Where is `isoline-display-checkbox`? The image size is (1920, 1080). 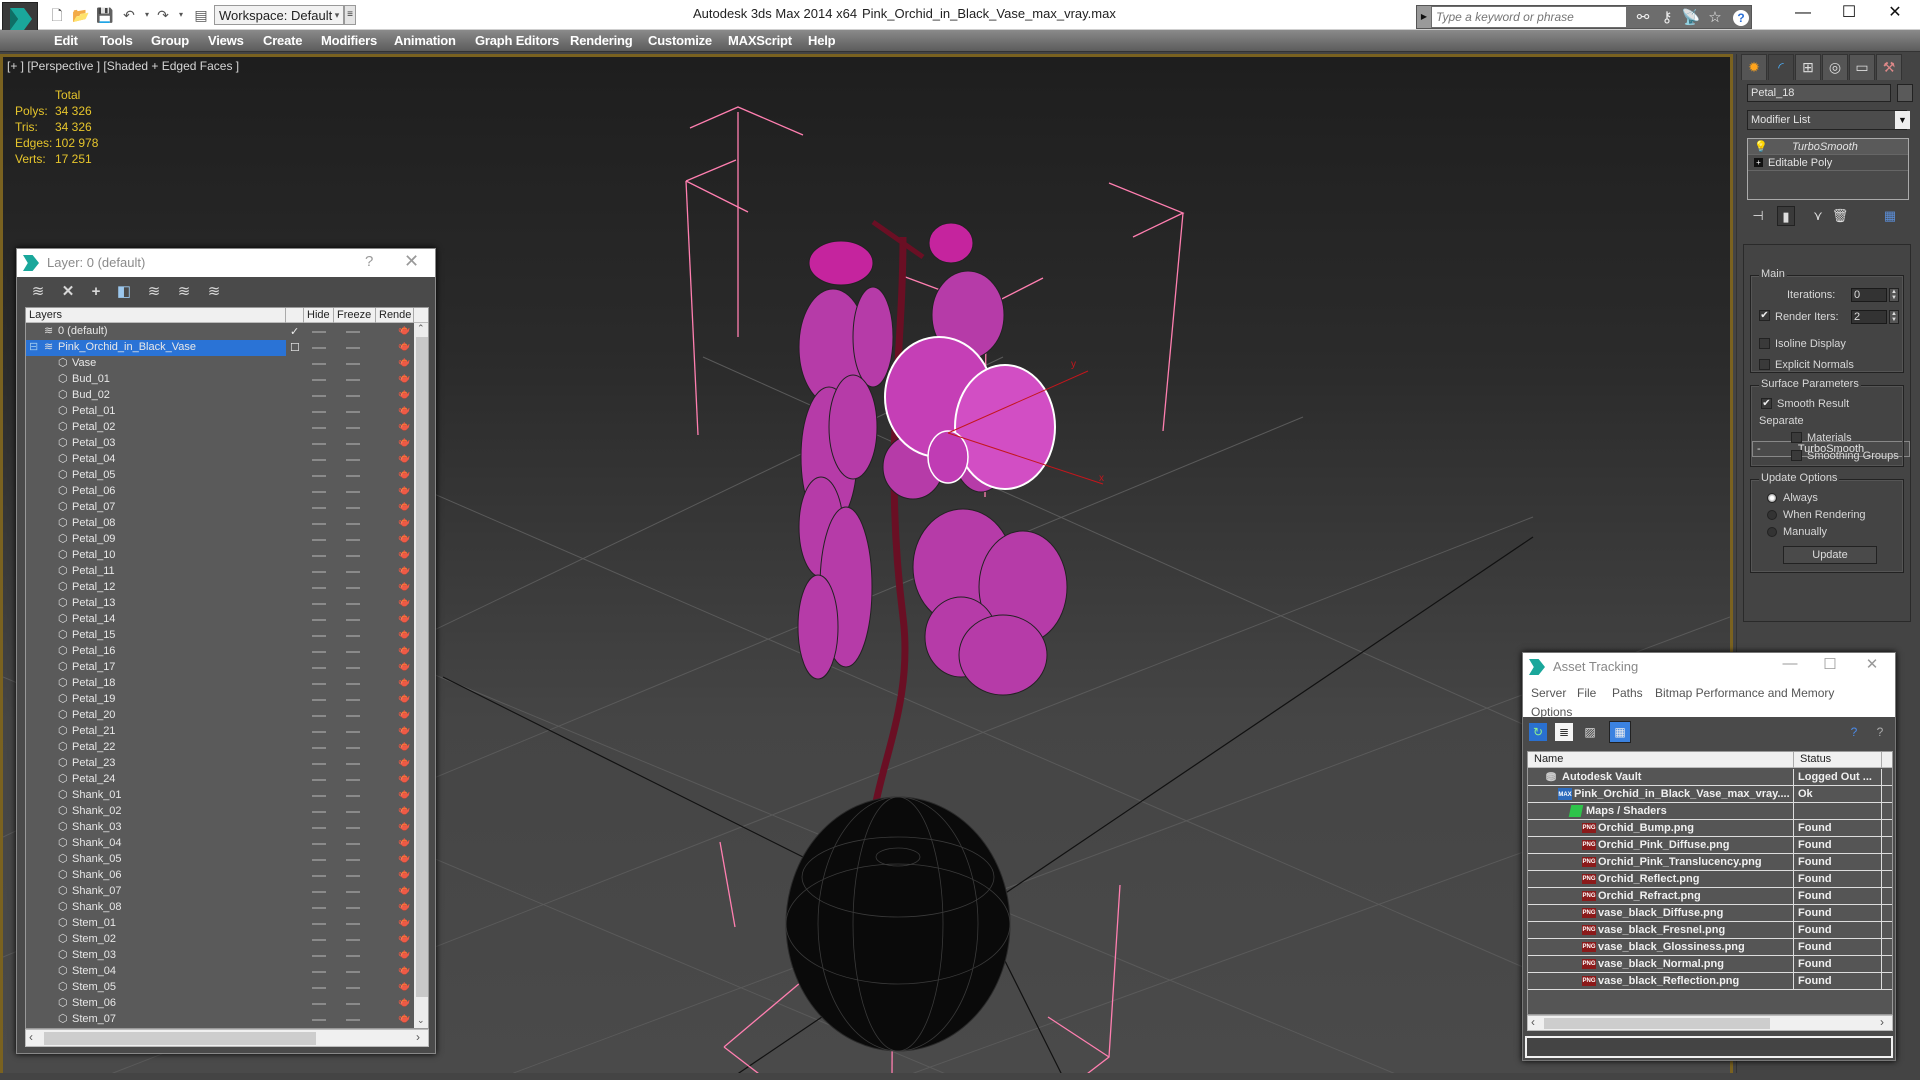
isoline-display-checkbox is located at coordinates (1764, 343).